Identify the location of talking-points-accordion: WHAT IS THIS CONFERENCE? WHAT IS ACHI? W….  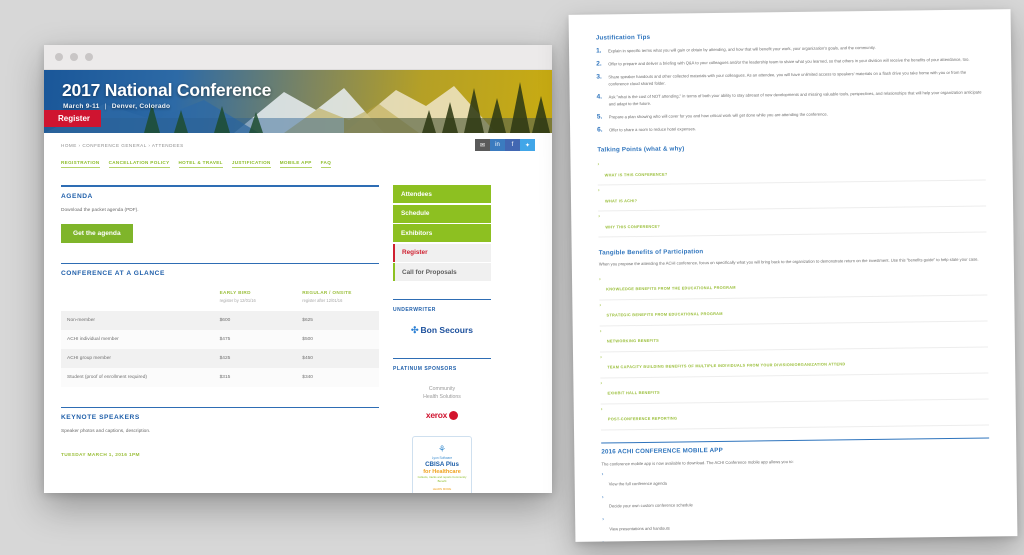
(792, 196).